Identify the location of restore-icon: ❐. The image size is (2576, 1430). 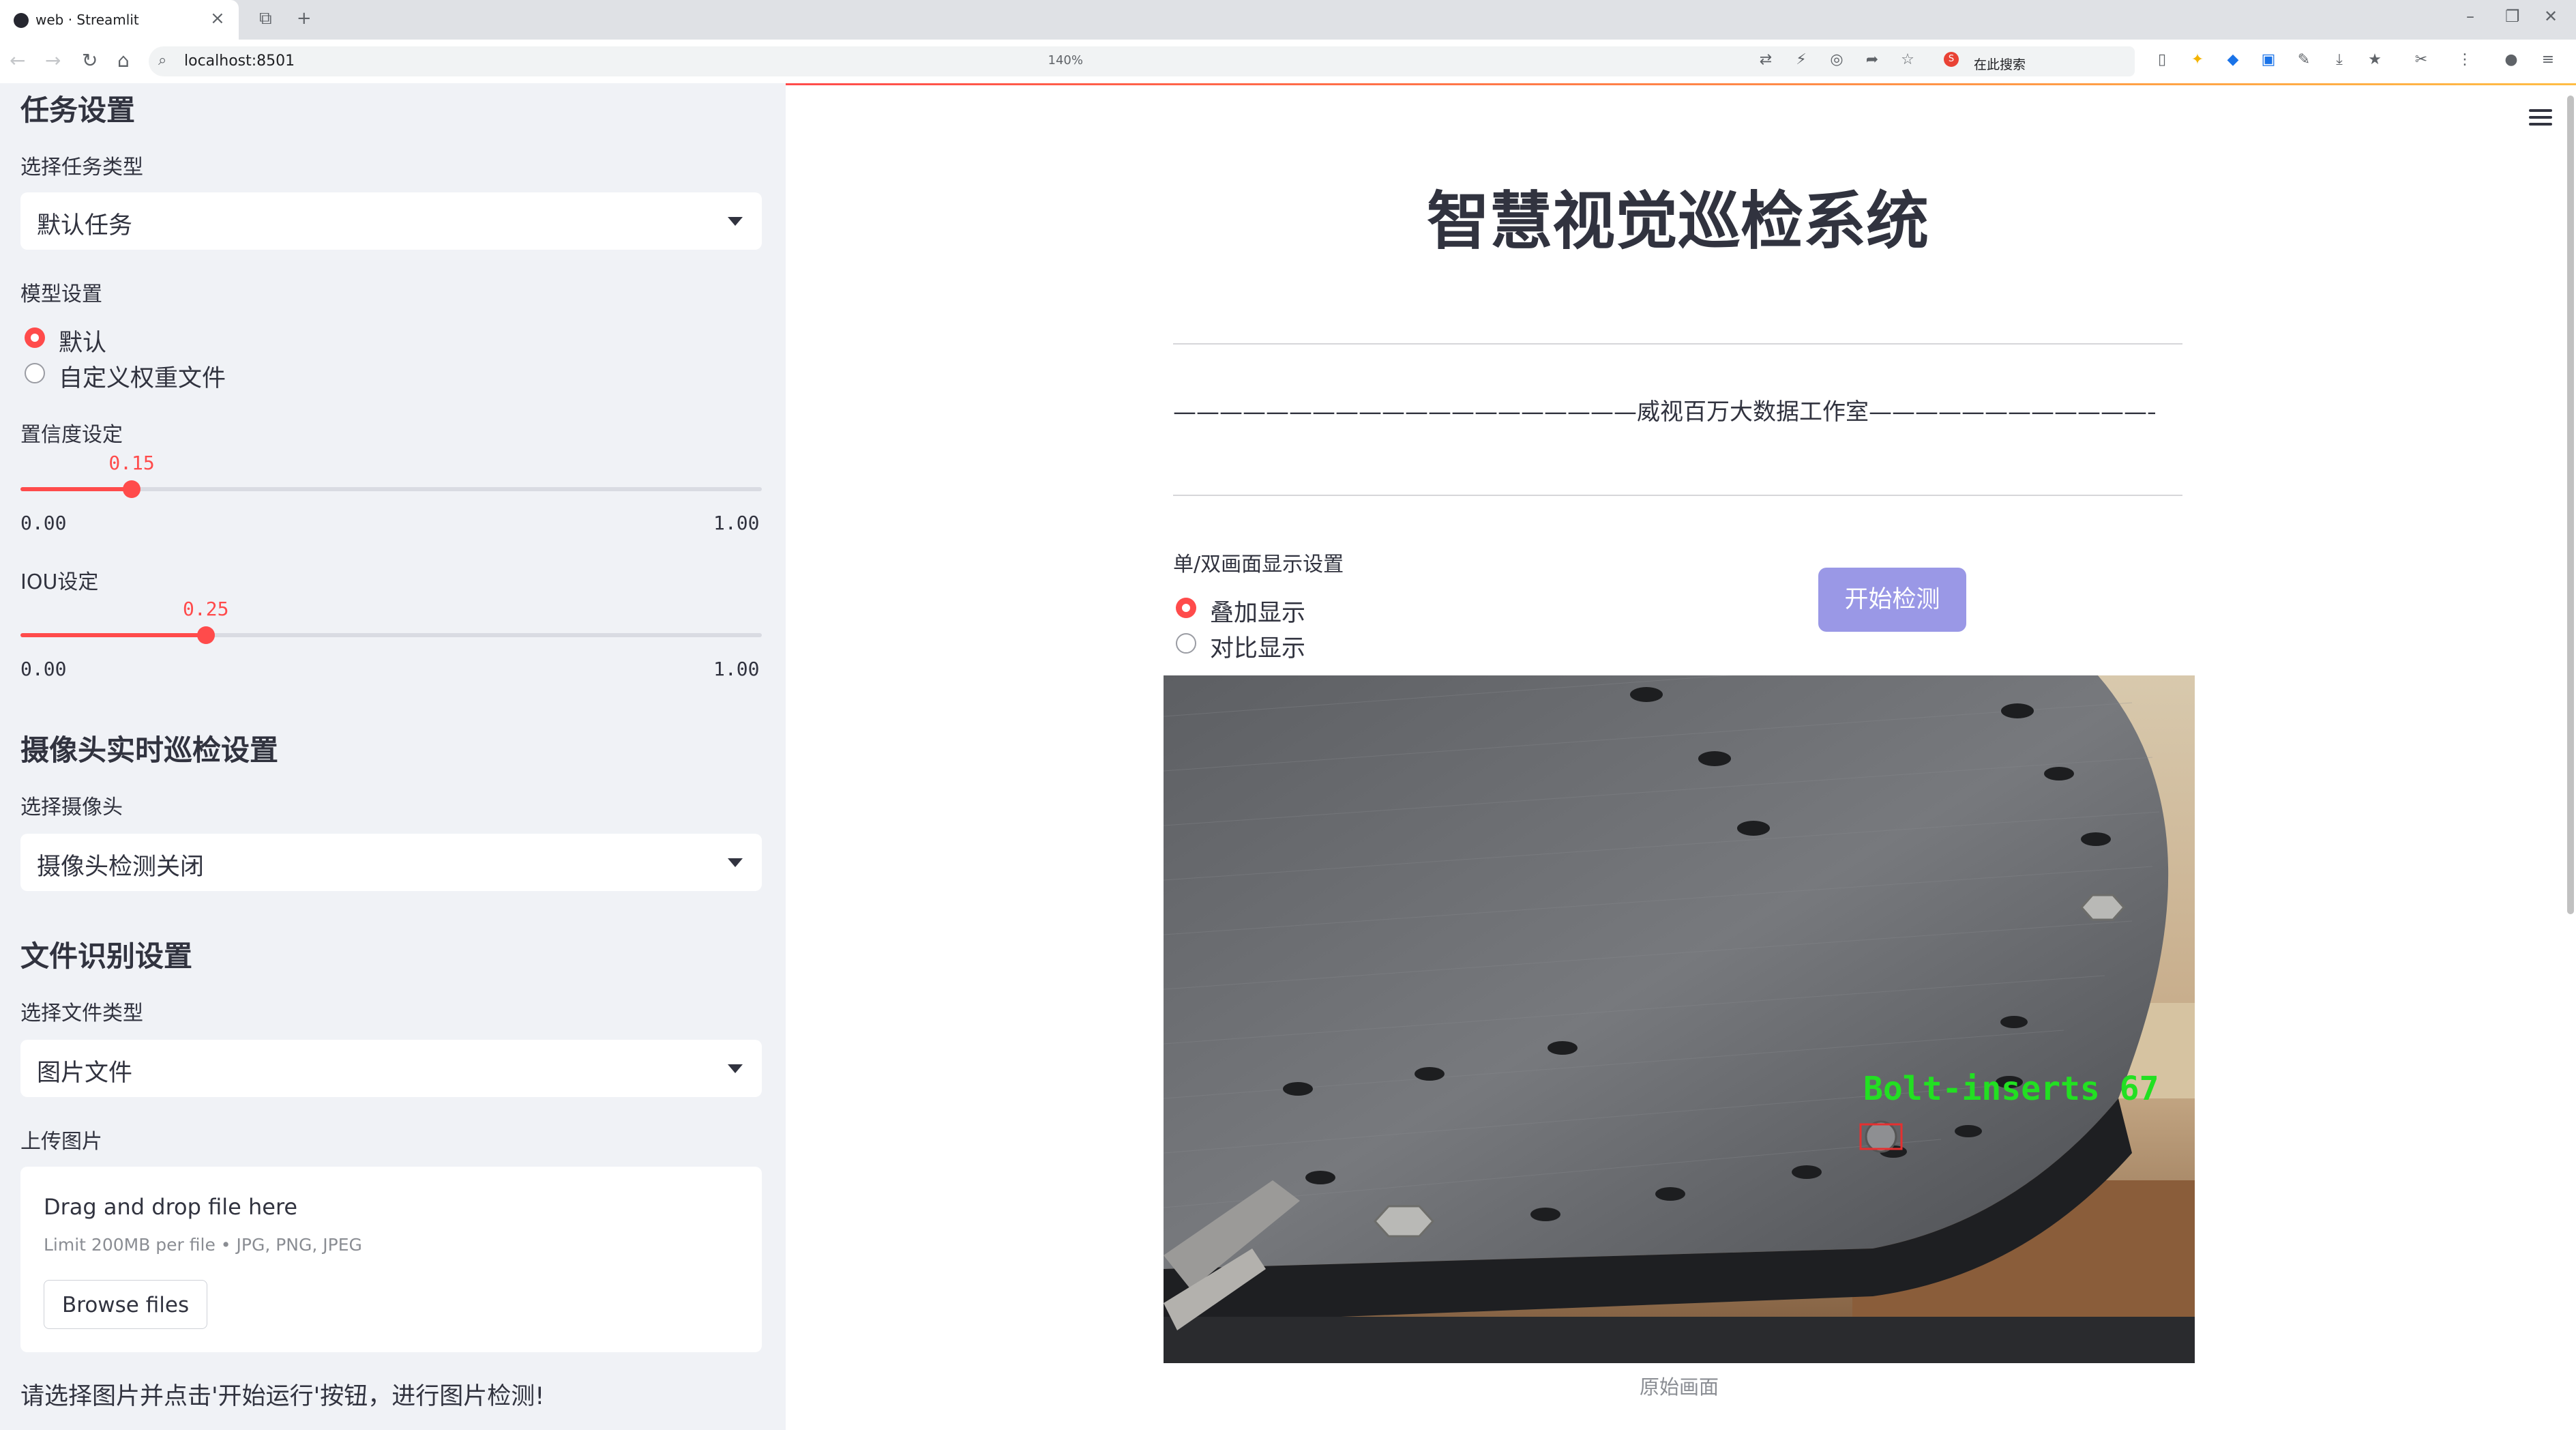
(2512, 16).